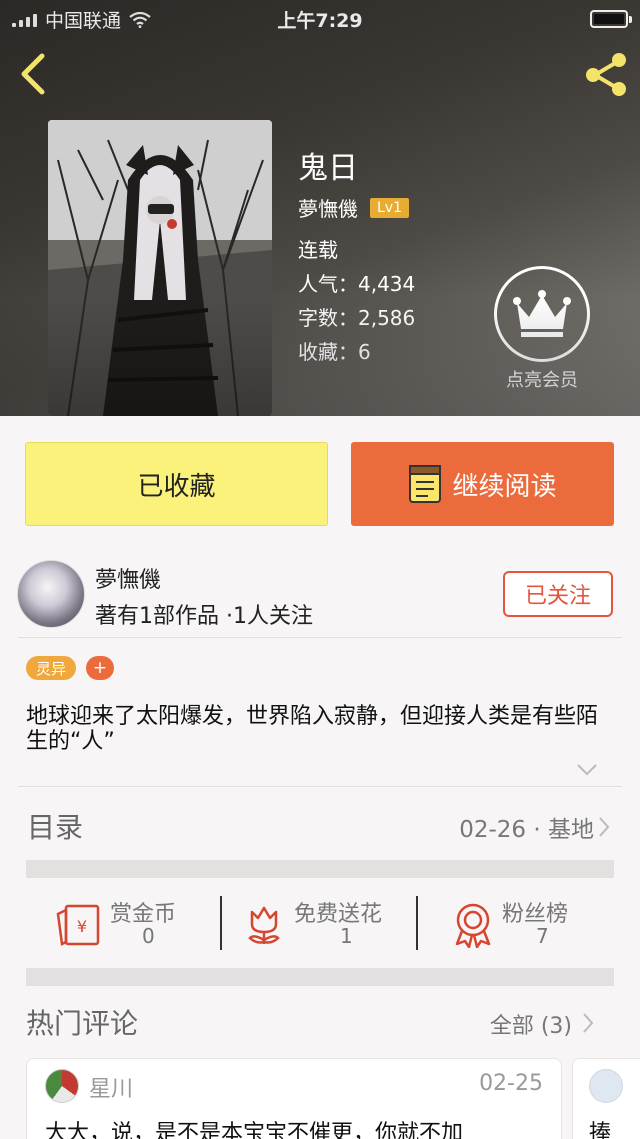 The width and height of the screenshot is (640, 1139). What do you see at coordinates (338, 914) in the screenshot?
I see `stat-label: 免费送花` at bounding box center [338, 914].